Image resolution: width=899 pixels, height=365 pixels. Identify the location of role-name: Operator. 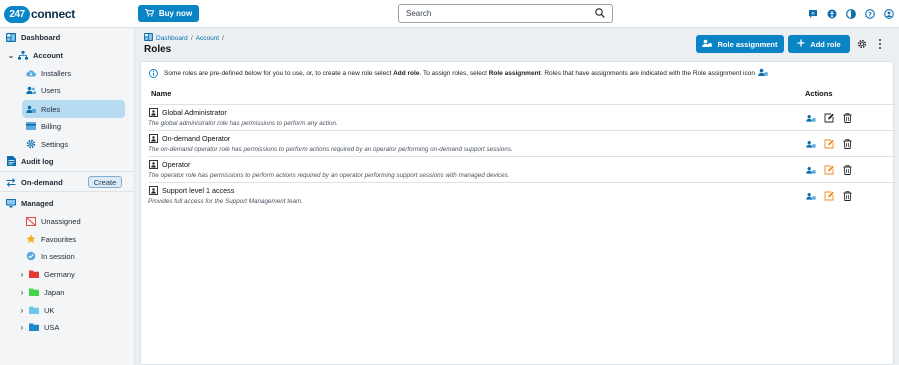
(169, 164).